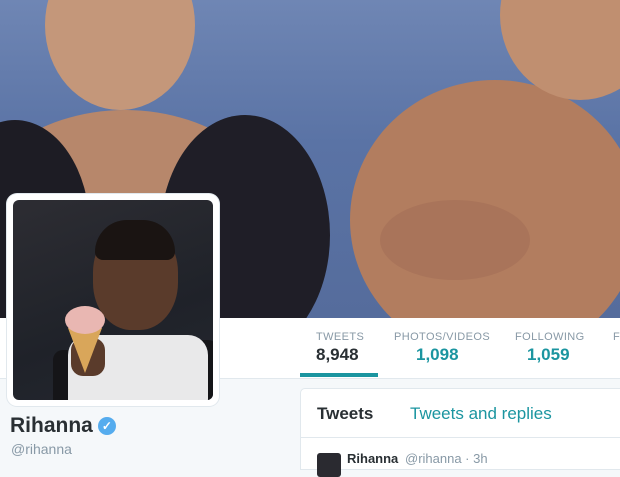 This screenshot has height=477, width=620. Describe the element at coordinates (135, 240) in the screenshot. I see `avatar-photo-hair` at that location.